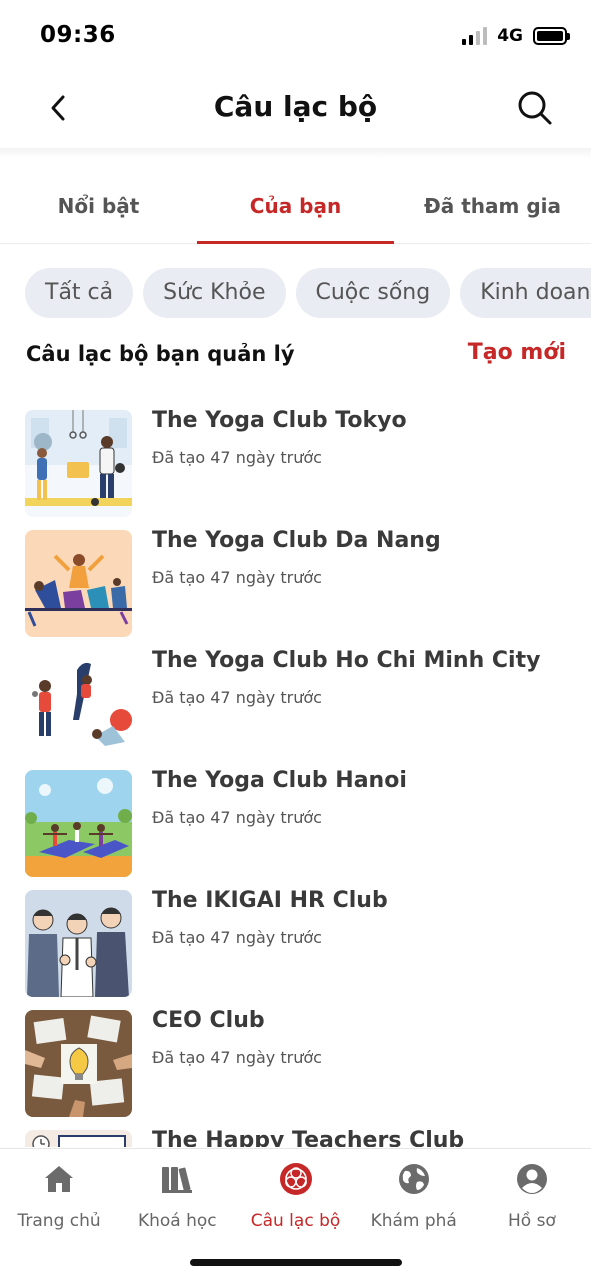 Image resolution: width=591 pixels, height=1280 pixels. I want to click on club-list-item: The IKIGAI HR Club Đã tạo 47 ngày trước, so click(295, 942).